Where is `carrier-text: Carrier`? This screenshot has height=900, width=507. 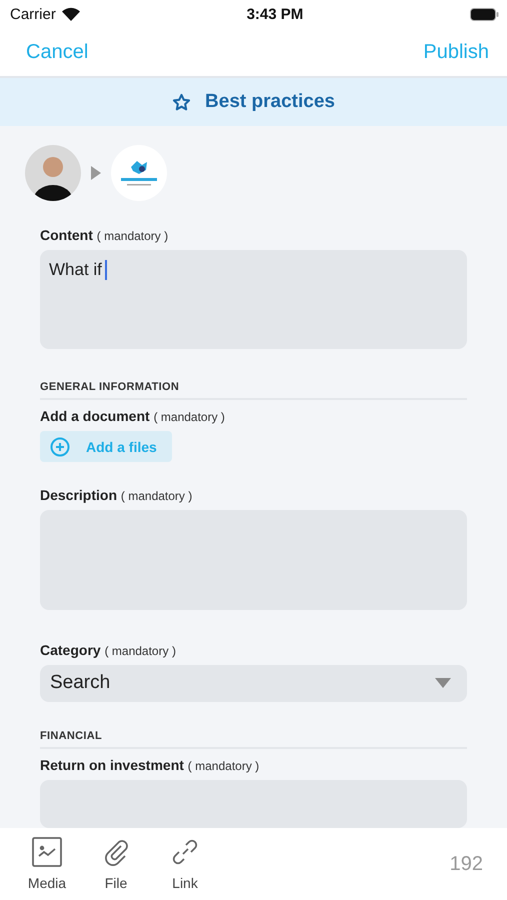
carrier-text: Carrier is located at coordinates (33, 14).